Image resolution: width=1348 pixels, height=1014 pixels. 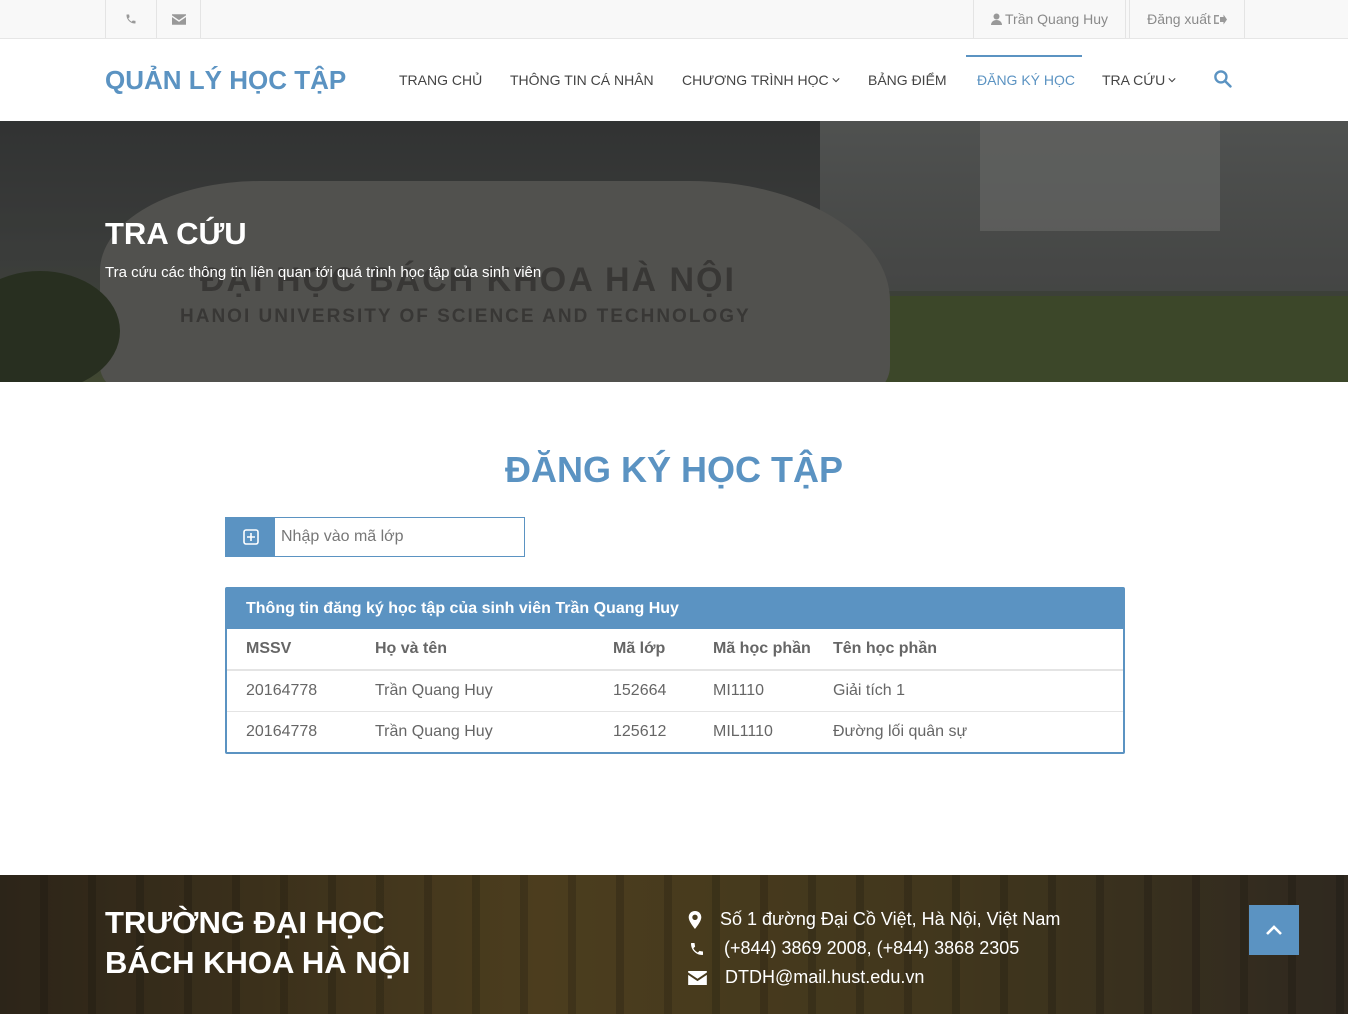 What do you see at coordinates (996, 19) in the screenshot?
I see `user-icon` at bounding box center [996, 19].